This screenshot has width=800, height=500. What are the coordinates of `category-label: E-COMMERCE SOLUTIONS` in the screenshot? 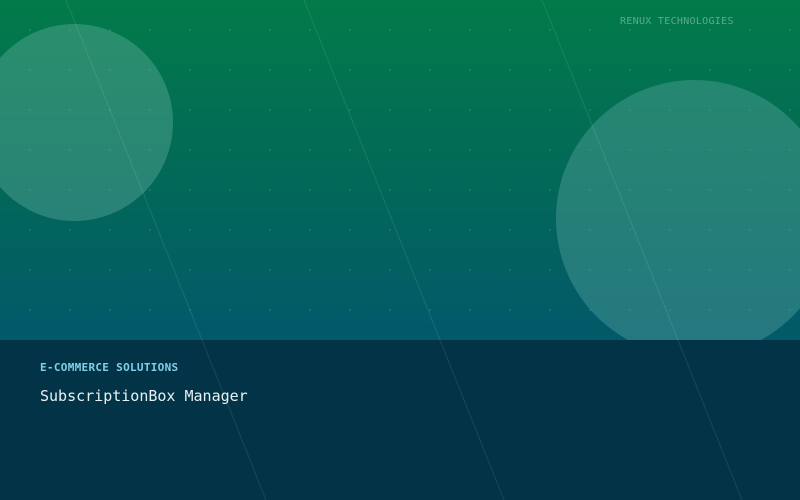 It's located at (109, 367).